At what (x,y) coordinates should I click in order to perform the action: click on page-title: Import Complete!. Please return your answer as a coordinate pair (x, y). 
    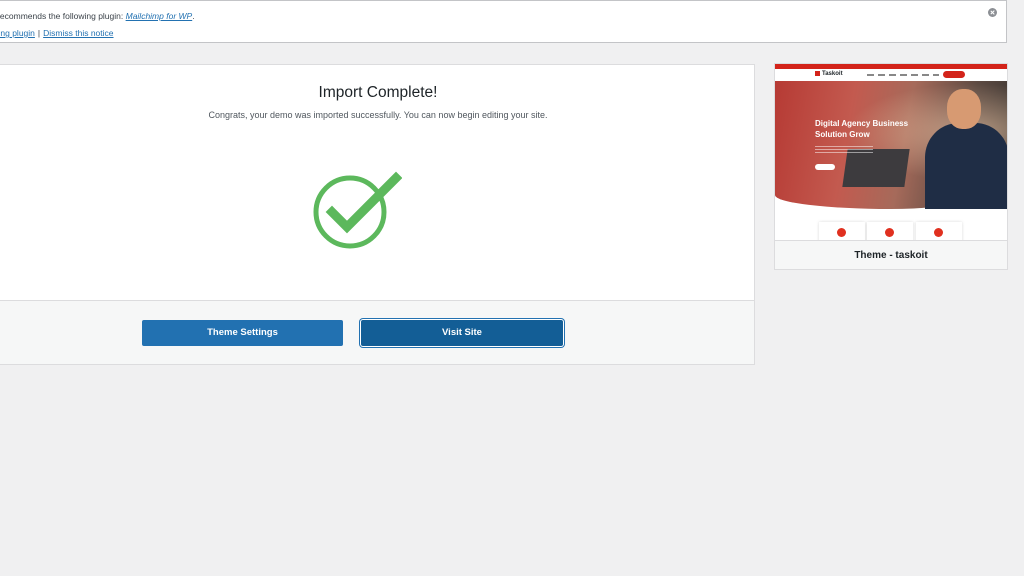
    Looking at the image, I should click on (378, 92).